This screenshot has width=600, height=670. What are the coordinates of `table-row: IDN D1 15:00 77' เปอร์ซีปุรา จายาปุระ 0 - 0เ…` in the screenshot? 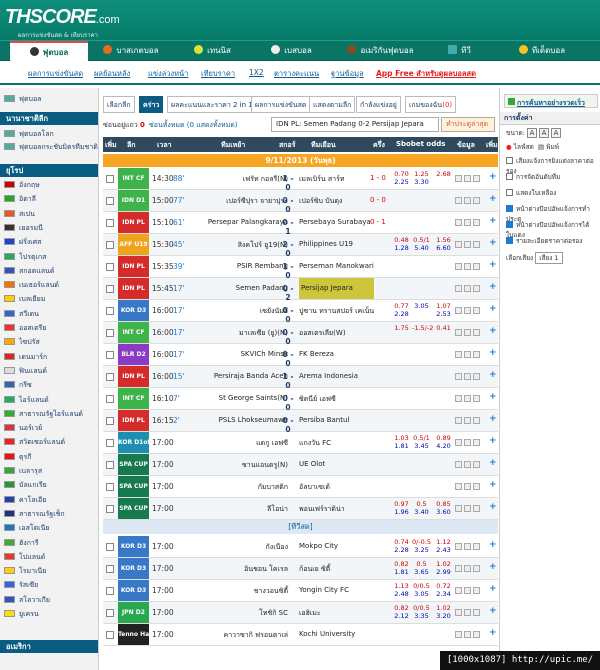 It's located at (300, 202).